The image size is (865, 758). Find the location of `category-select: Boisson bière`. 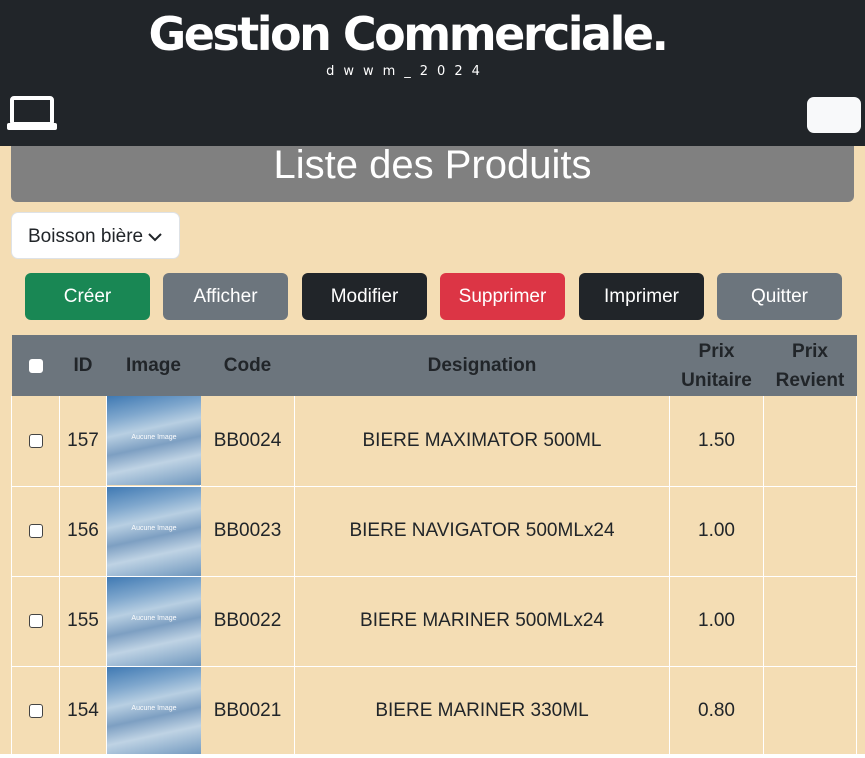

category-select: Boisson bière is located at coordinates (95, 235).